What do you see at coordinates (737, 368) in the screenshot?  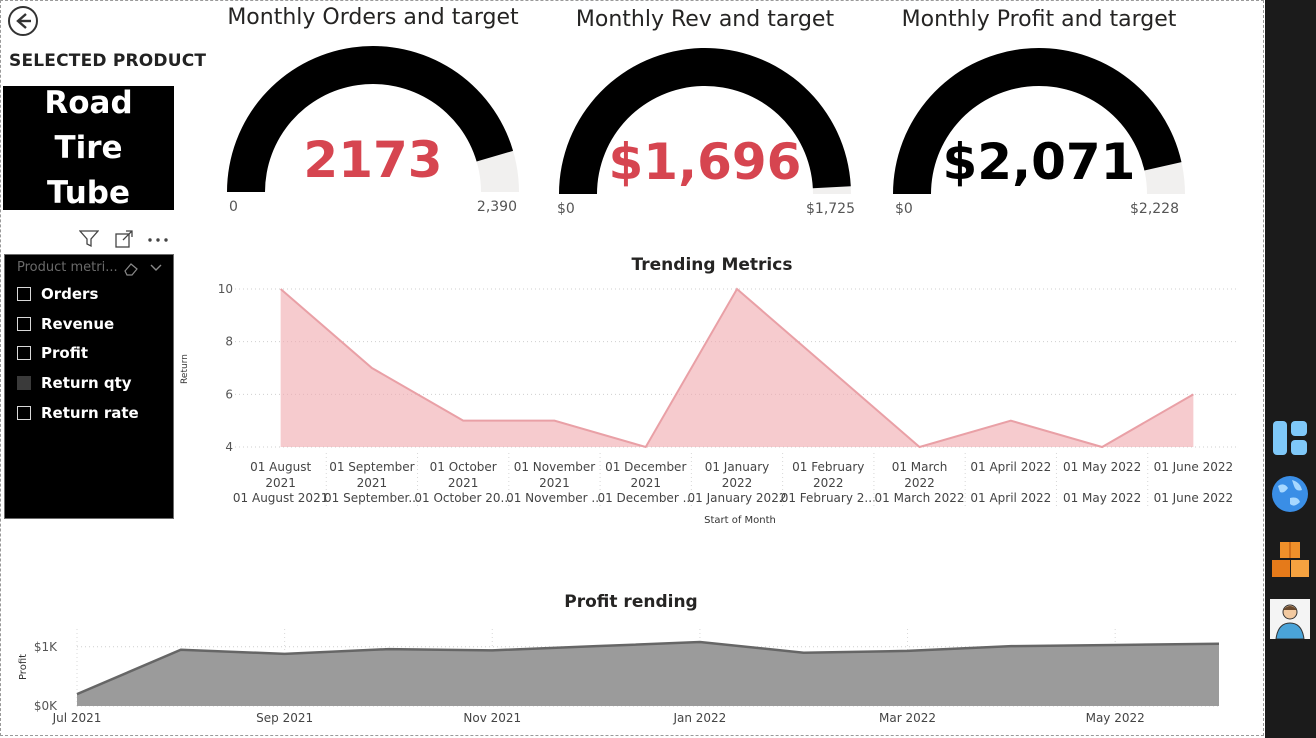 I see `area-fill` at bounding box center [737, 368].